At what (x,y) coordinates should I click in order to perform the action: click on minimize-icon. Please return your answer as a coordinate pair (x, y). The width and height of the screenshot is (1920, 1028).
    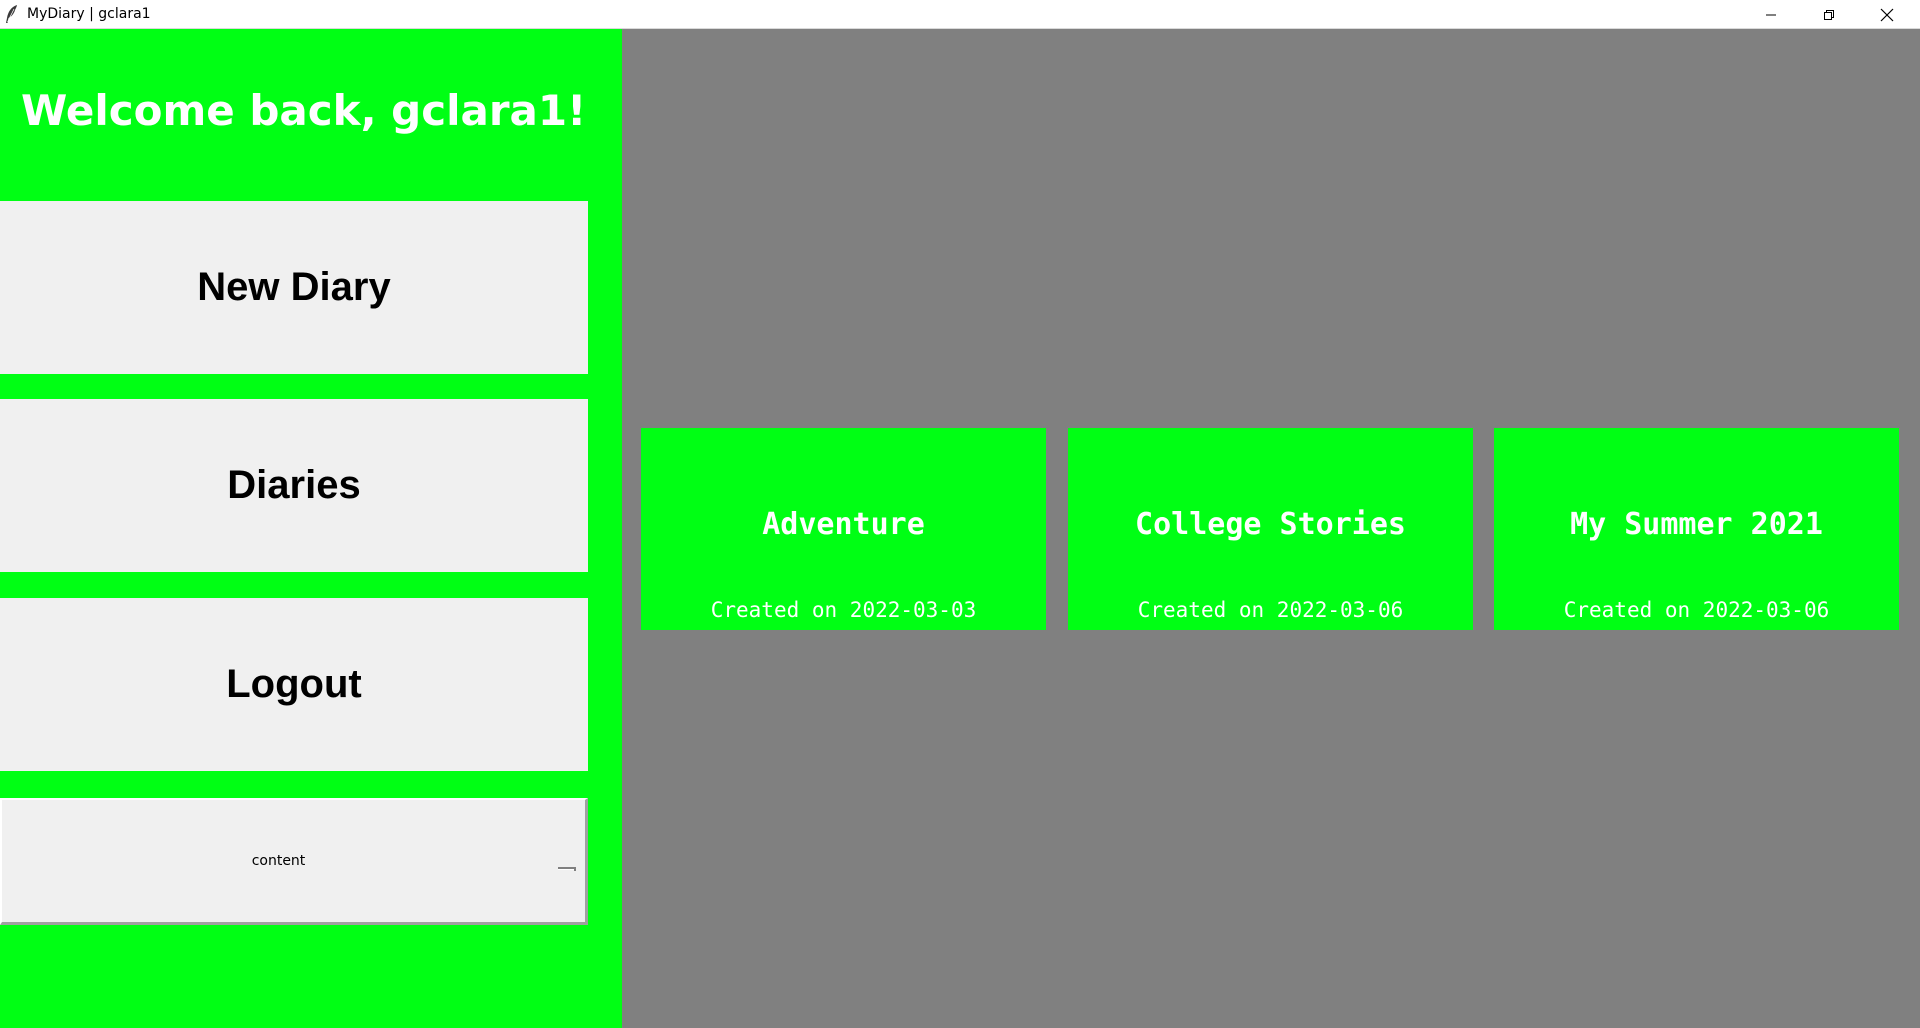
    Looking at the image, I should click on (1771, 15).